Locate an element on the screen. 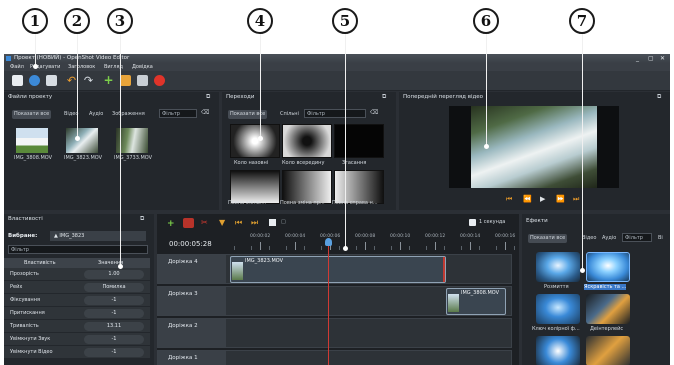  close-button: ✕ is located at coordinates (662, 58).